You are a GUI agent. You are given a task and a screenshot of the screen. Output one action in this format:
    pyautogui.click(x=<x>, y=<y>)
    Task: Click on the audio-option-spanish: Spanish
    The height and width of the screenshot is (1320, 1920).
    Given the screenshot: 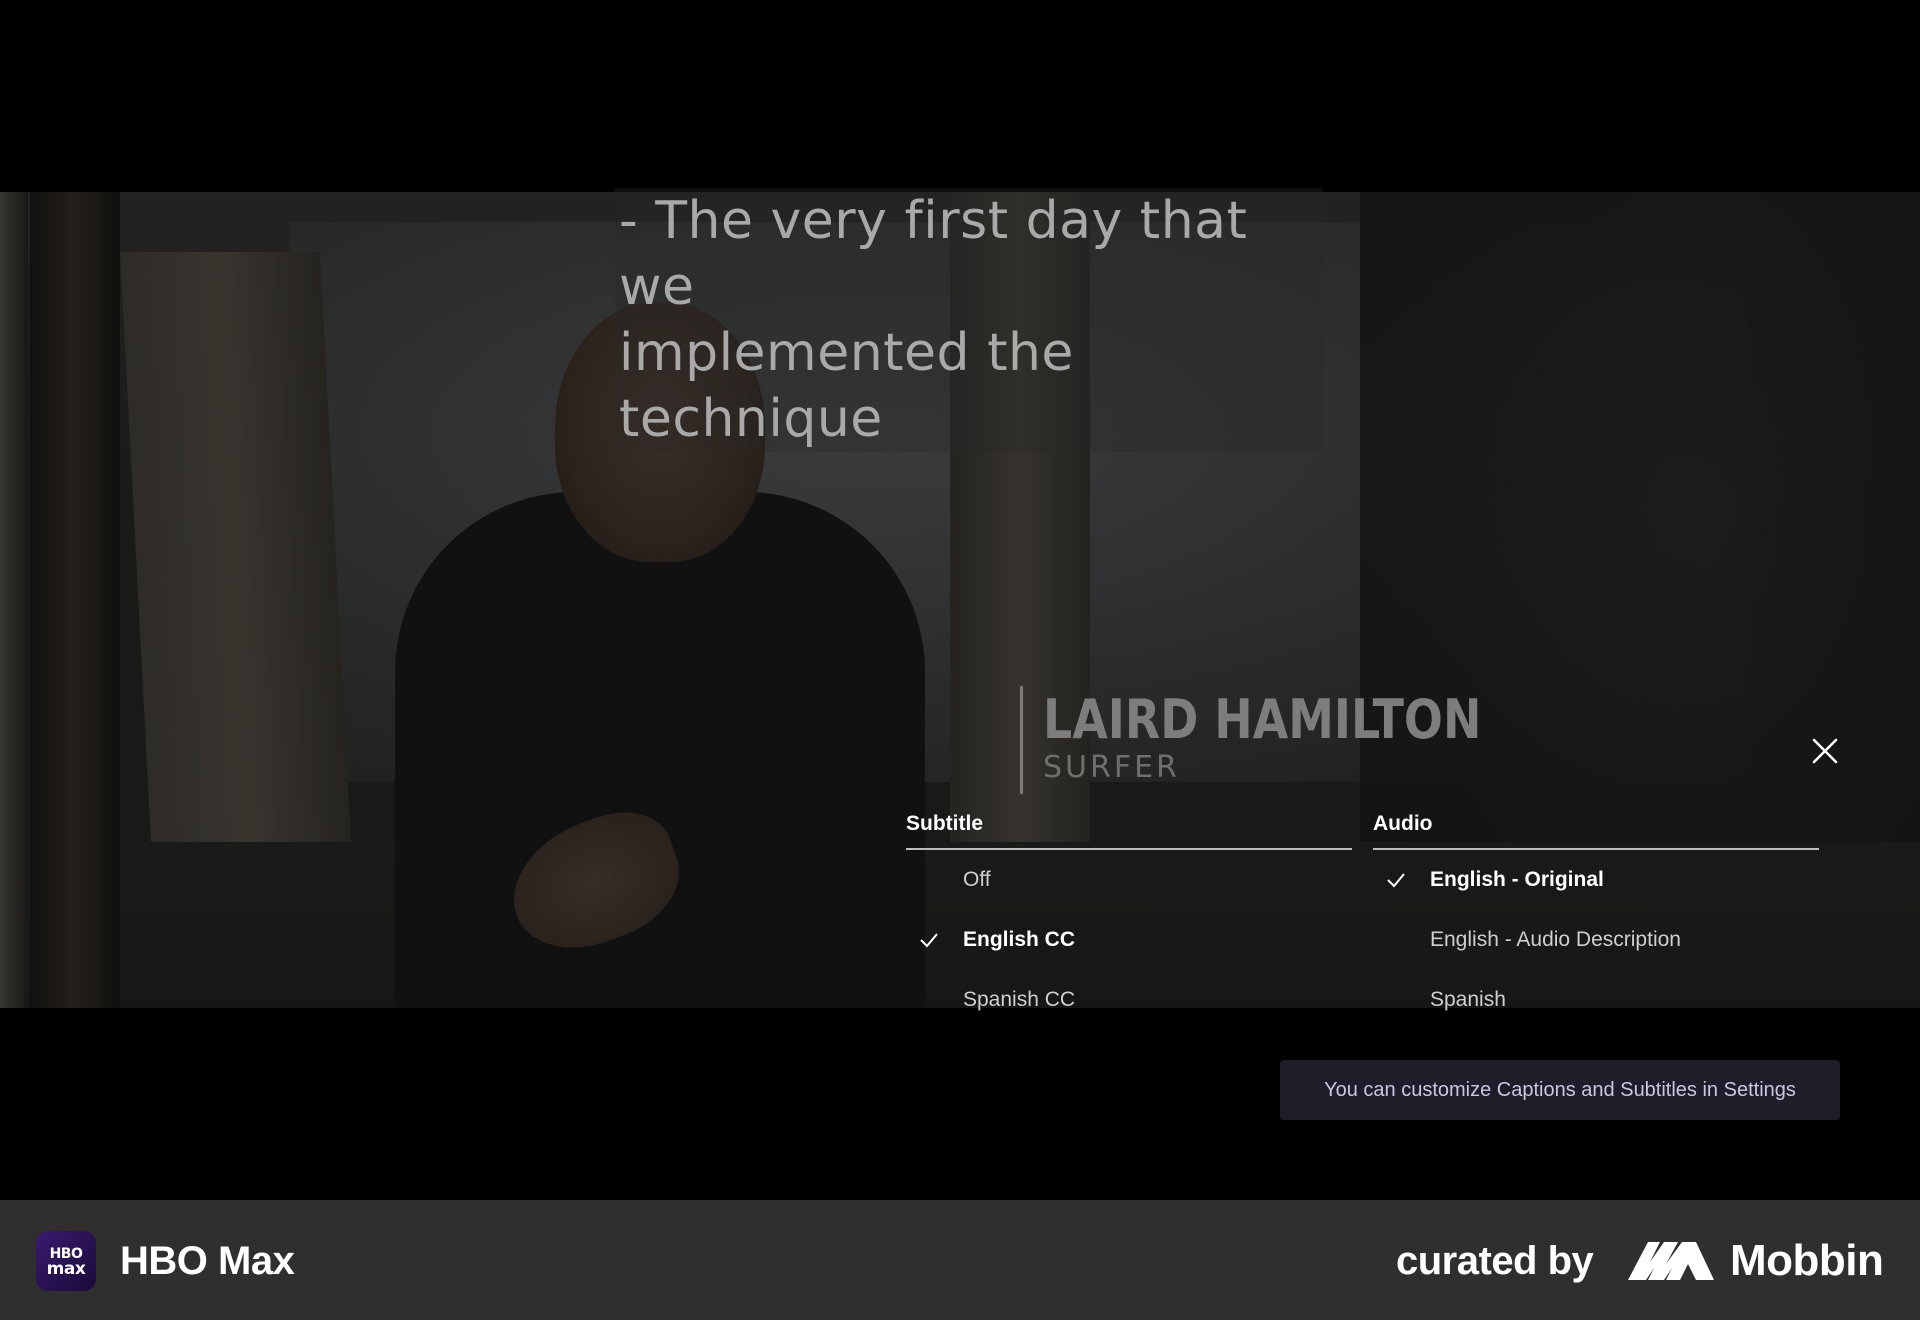 What is the action you would take?
    pyautogui.click(x=1596, y=1000)
    